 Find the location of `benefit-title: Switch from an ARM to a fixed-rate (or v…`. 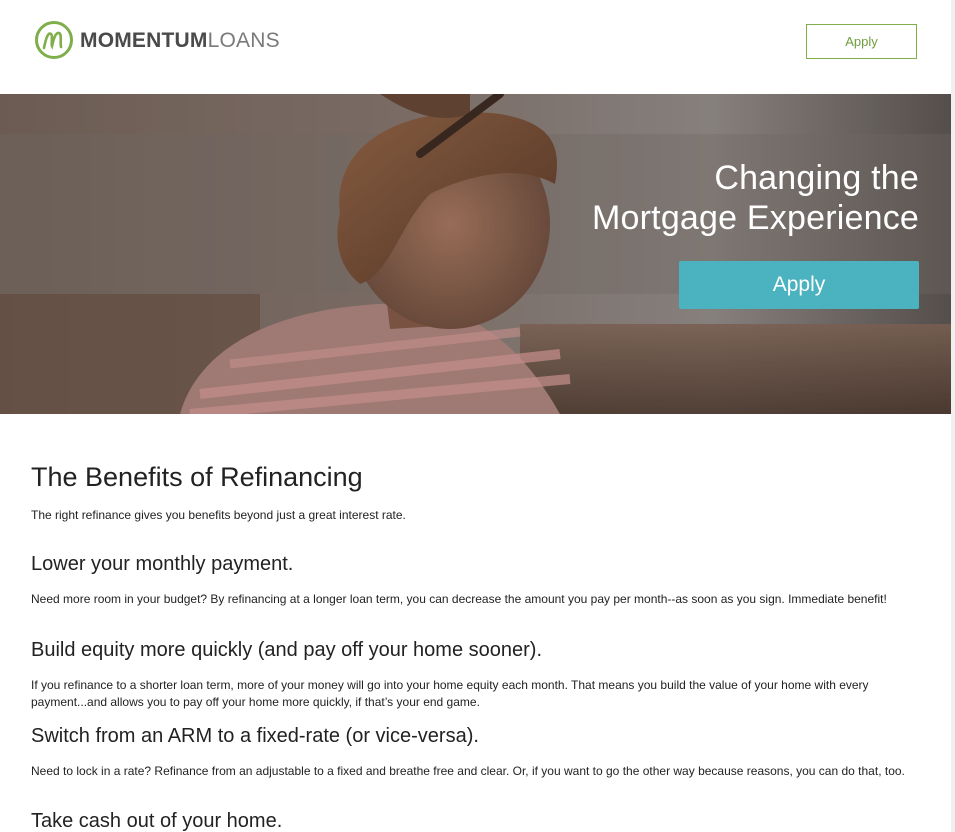

benefit-title: Switch from an ARM to a fixed-rate (or v… is located at coordinates (255, 736).